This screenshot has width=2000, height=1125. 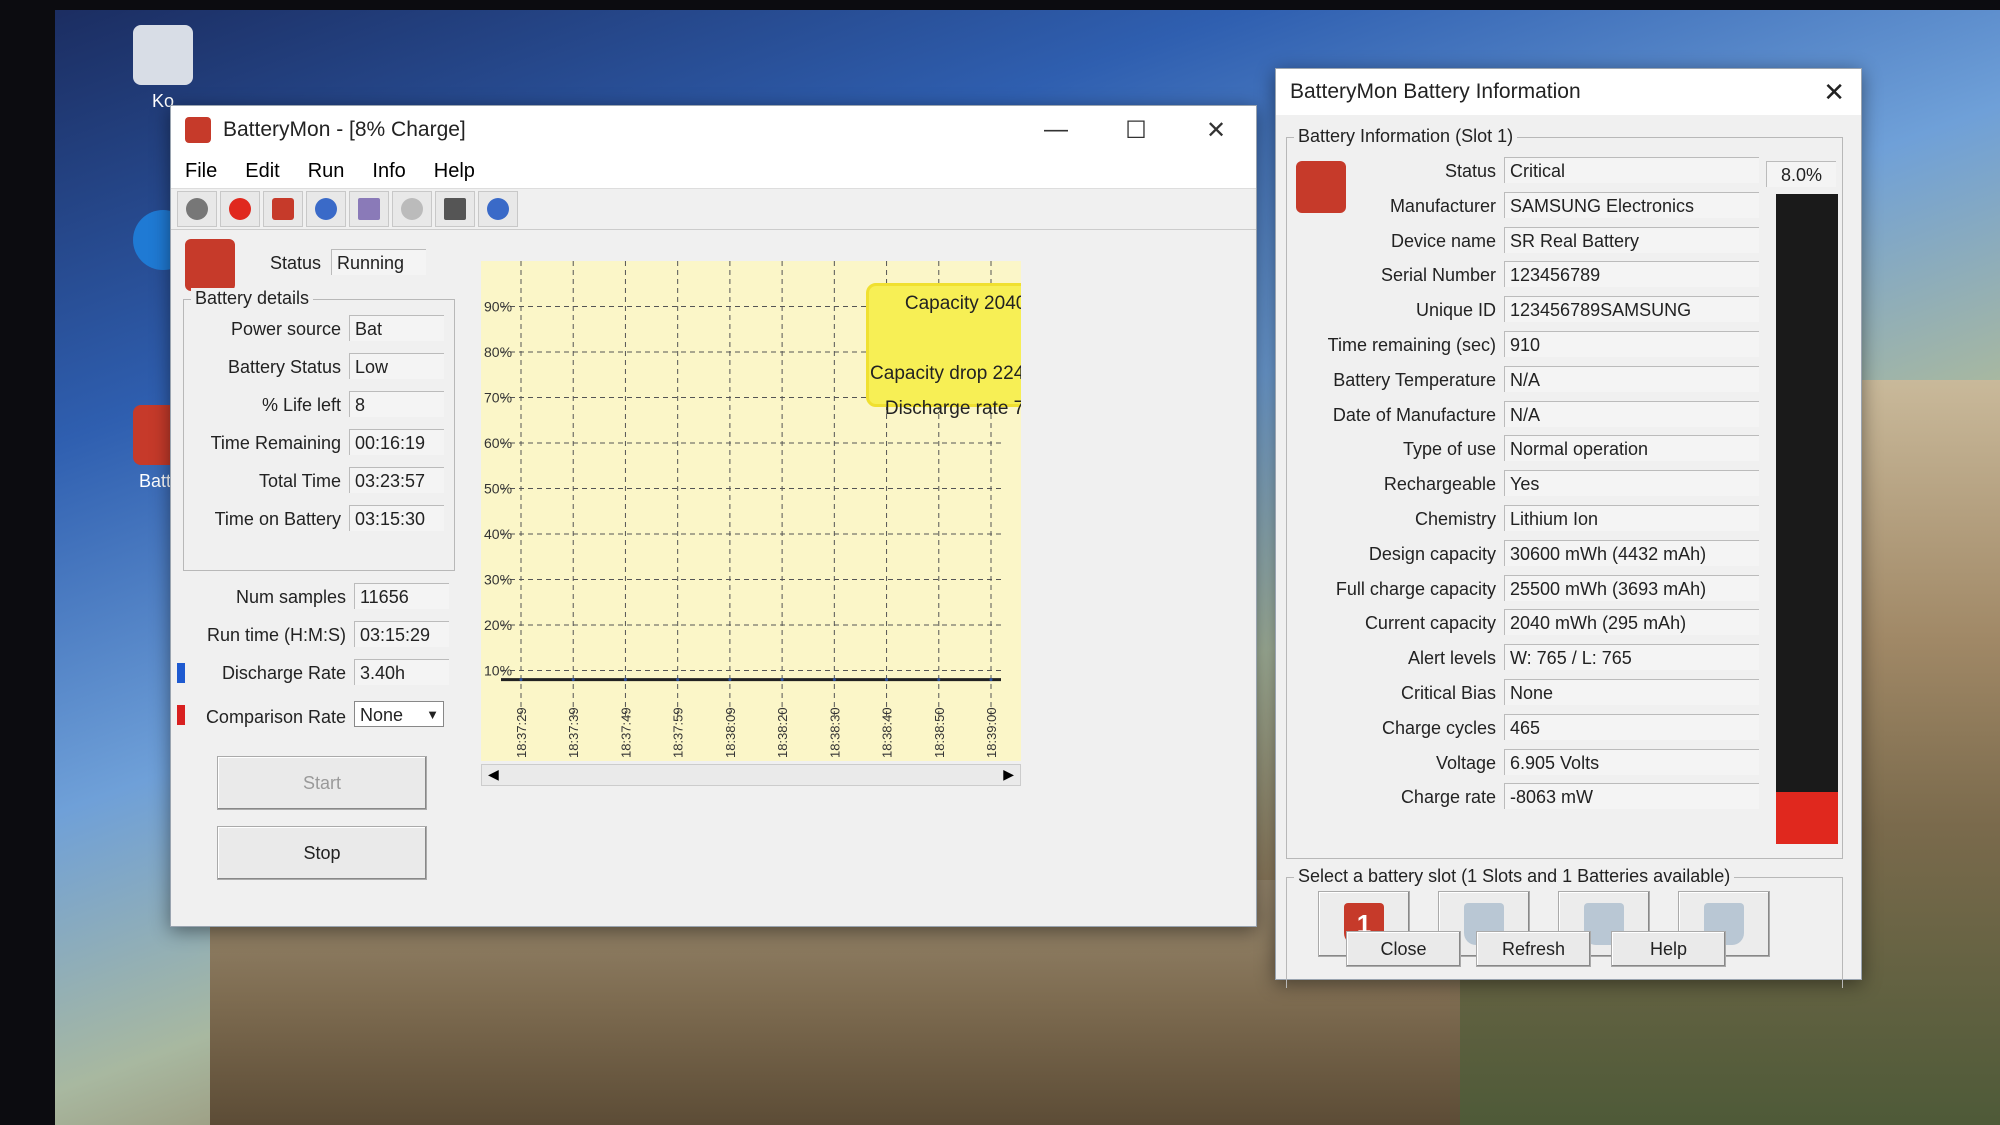 I want to click on info-label: Battery Temperature, so click(x=1414, y=379).